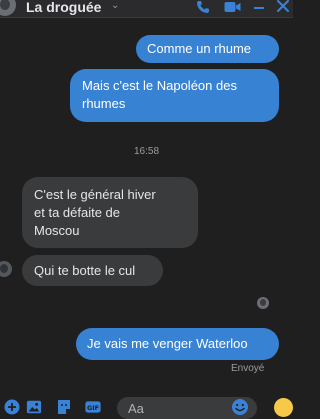 The image size is (320, 419). Describe the element at coordinates (8, 8) in the screenshot. I see `contact-avatar` at that location.